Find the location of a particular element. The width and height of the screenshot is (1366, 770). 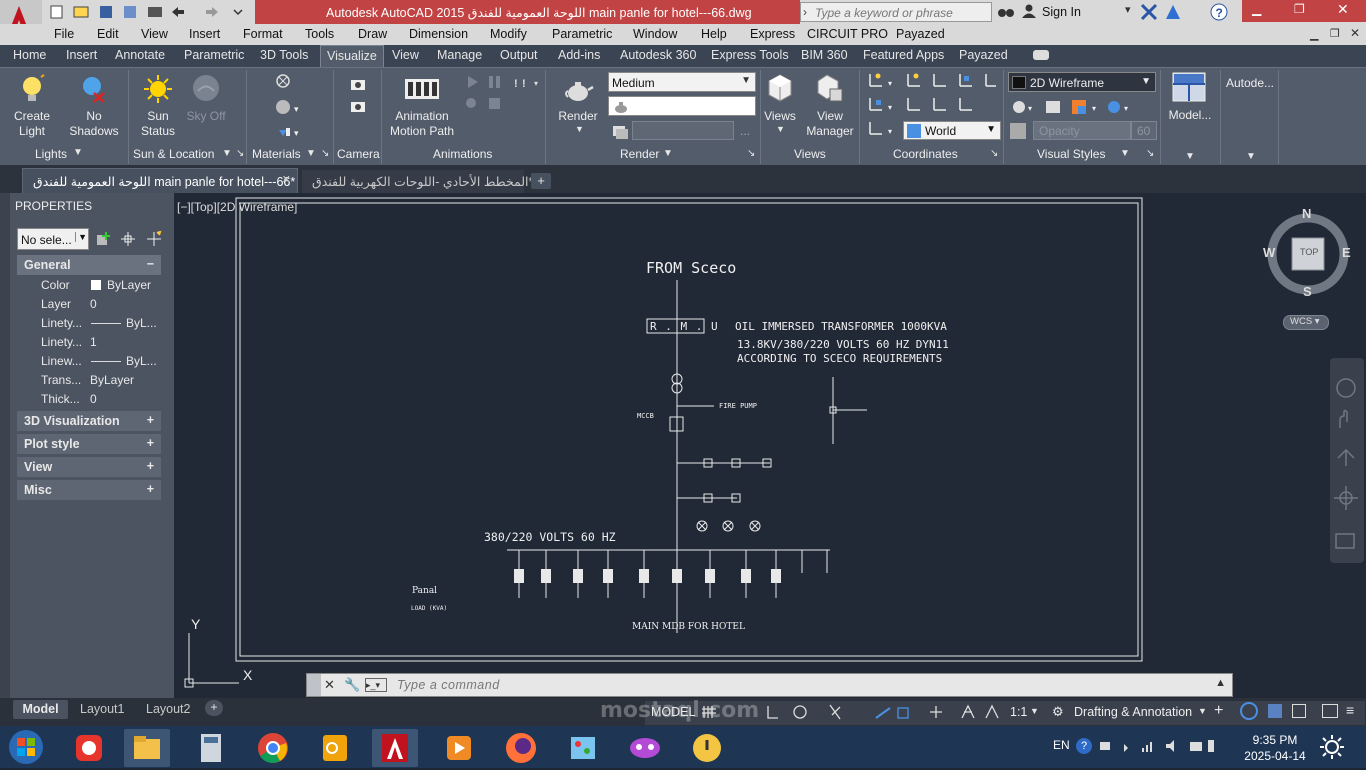

visual-style-select: 2D Wireframe ▼ is located at coordinates (1082, 82).